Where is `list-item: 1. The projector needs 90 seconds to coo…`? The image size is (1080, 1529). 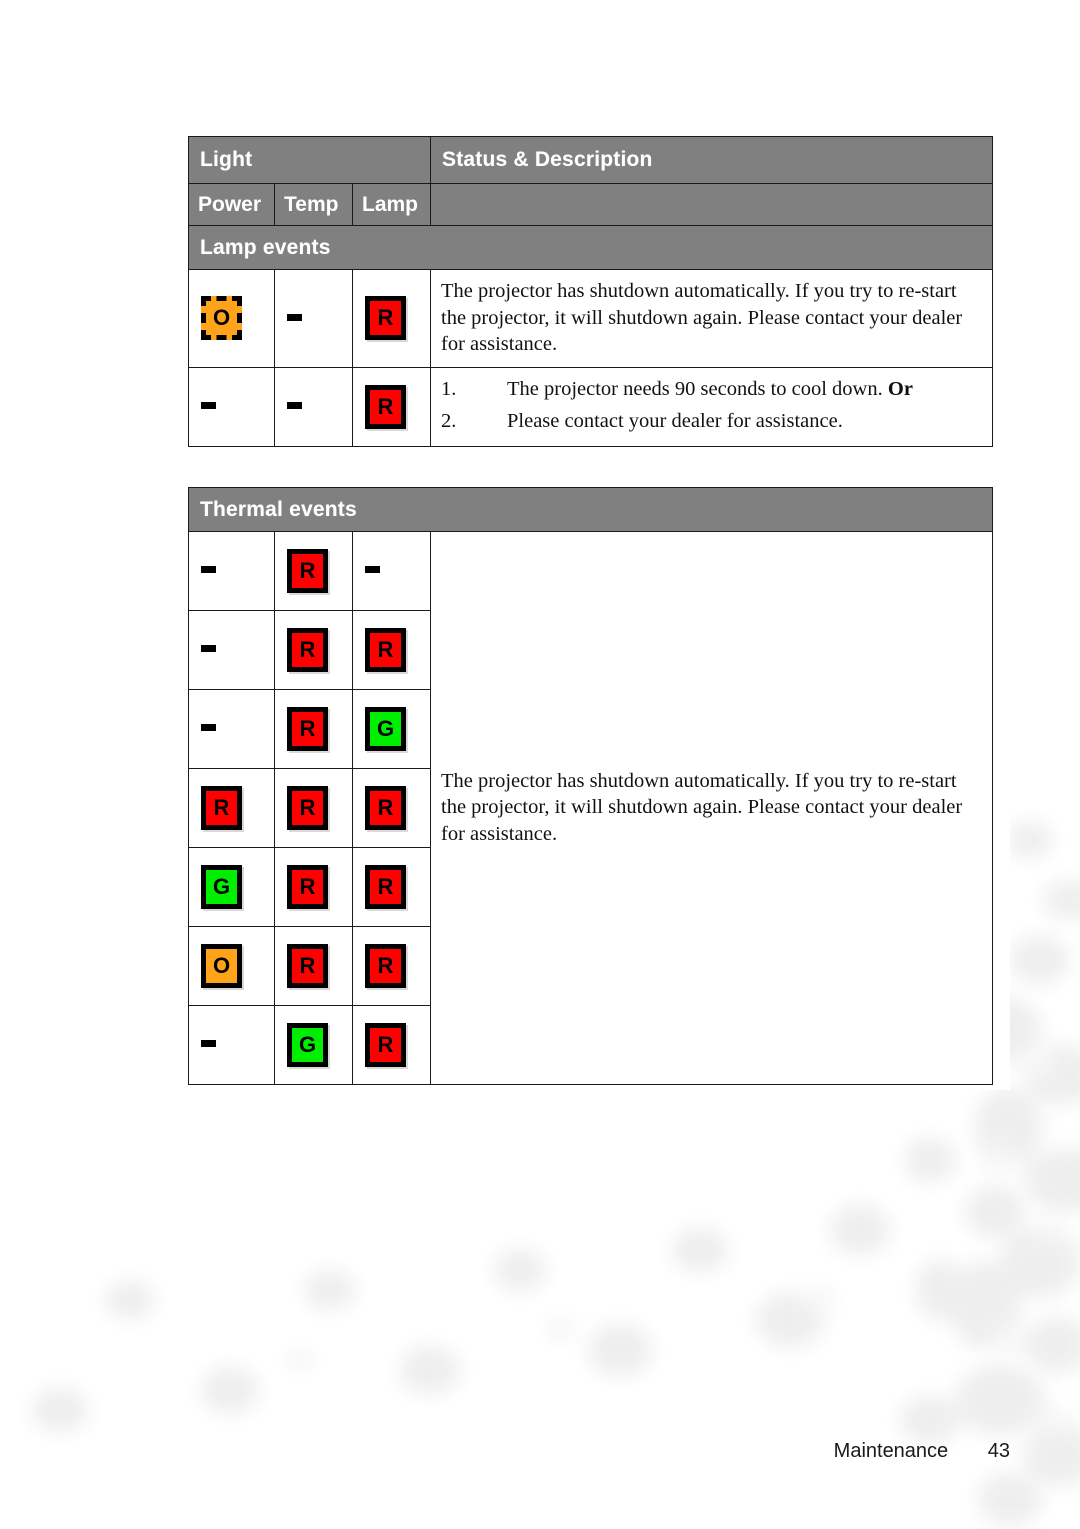
list-item: 1. The projector needs 90 seconds to coo… is located at coordinates (710, 389).